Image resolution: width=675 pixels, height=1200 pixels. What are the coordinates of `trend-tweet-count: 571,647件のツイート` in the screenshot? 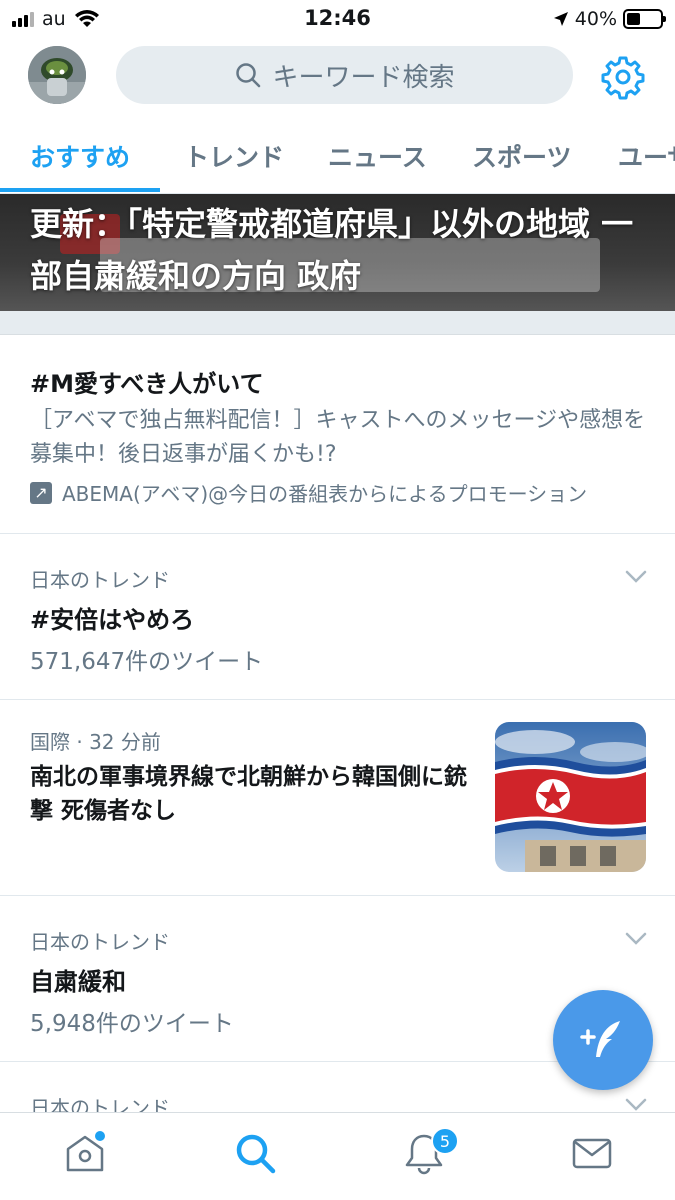 It's located at (147, 662).